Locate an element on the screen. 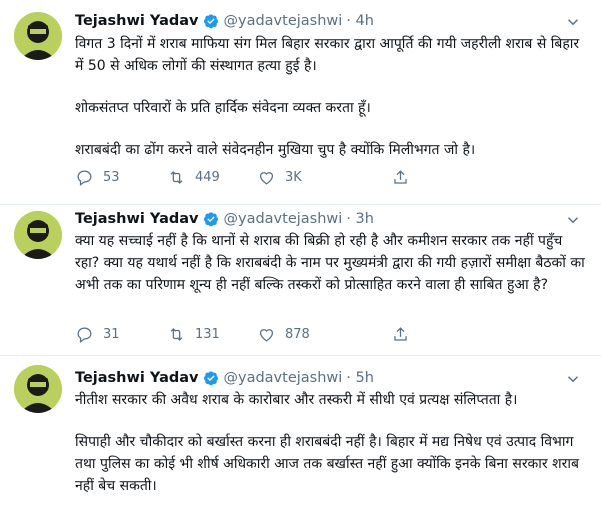 The image size is (601, 505). like-button: 878 is located at coordinates (324, 334).